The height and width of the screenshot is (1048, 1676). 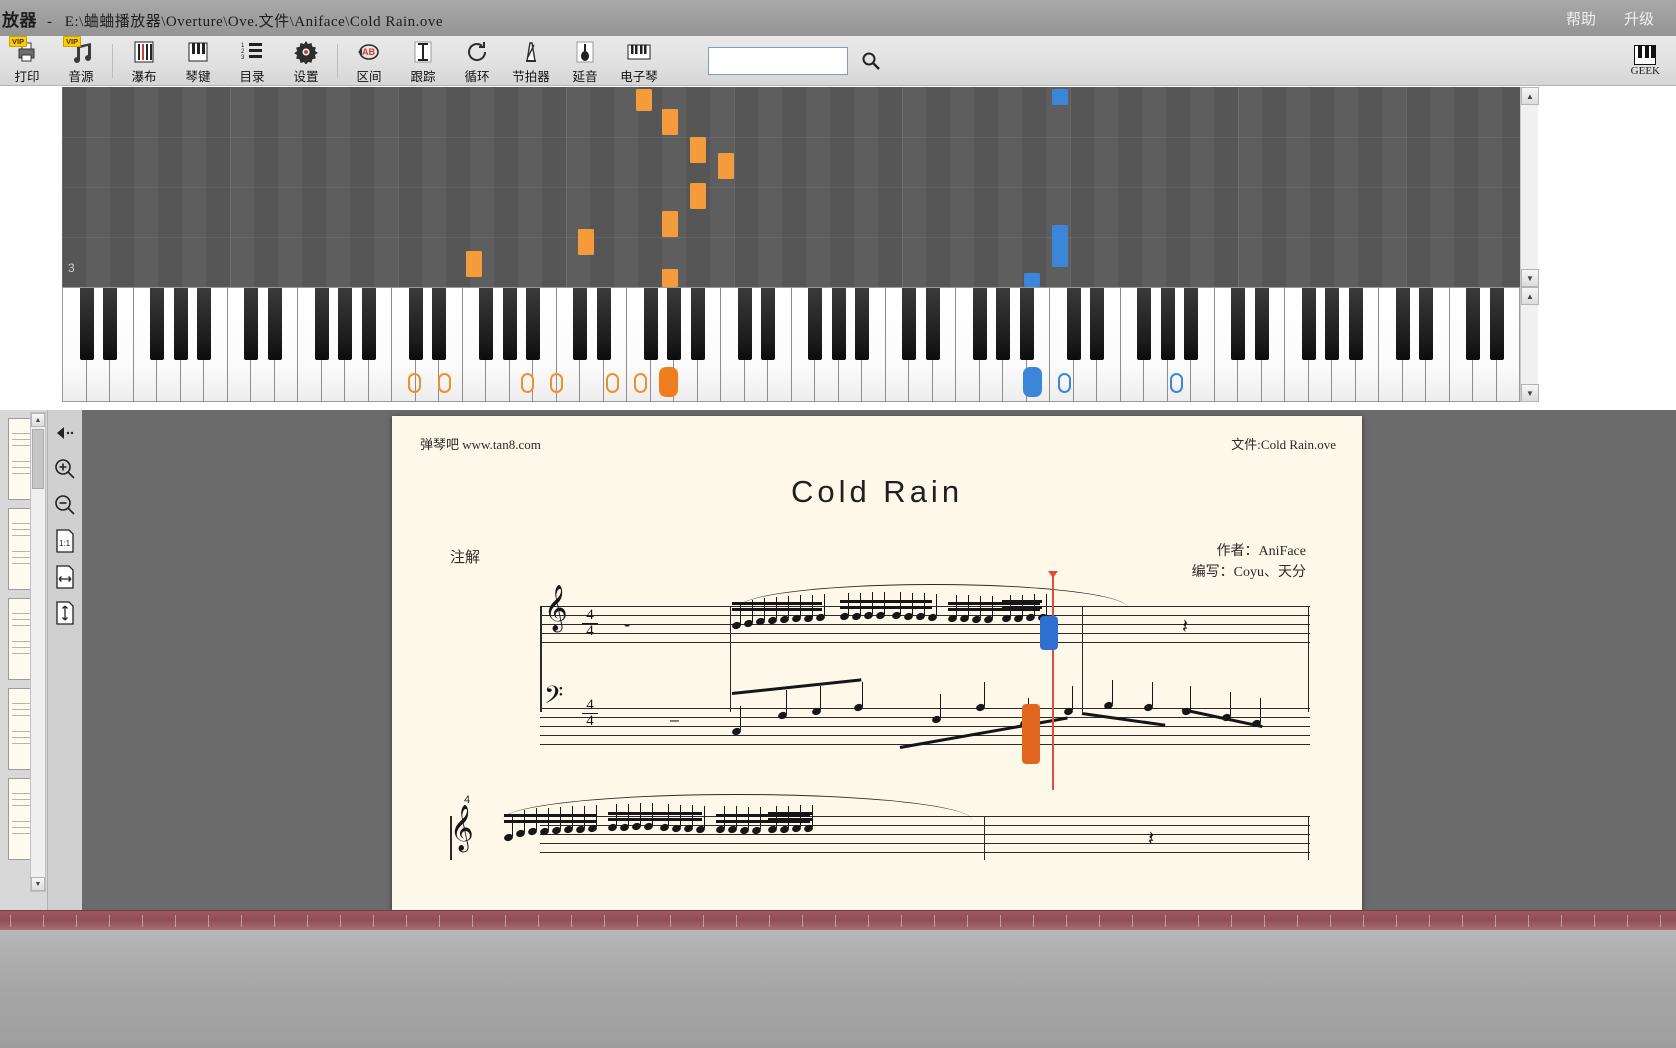 What do you see at coordinates (531, 61) in the screenshot?
I see `toolbar-button-metronome: 节拍器` at bounding box center [531, 61].